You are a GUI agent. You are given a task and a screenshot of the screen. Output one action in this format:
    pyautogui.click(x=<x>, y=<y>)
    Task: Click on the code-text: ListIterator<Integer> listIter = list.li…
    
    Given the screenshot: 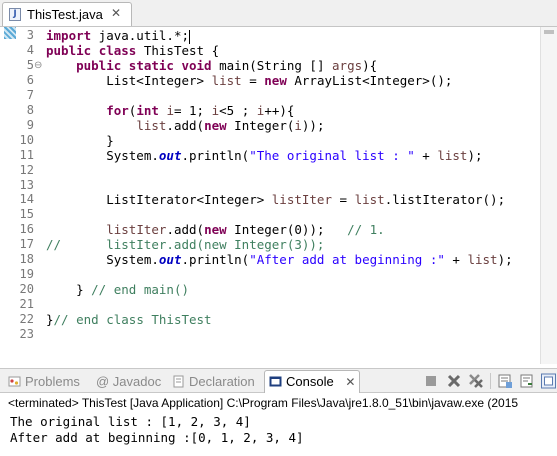 What is the action you would take?
    pyautogui.click(x=276, y=200)
    